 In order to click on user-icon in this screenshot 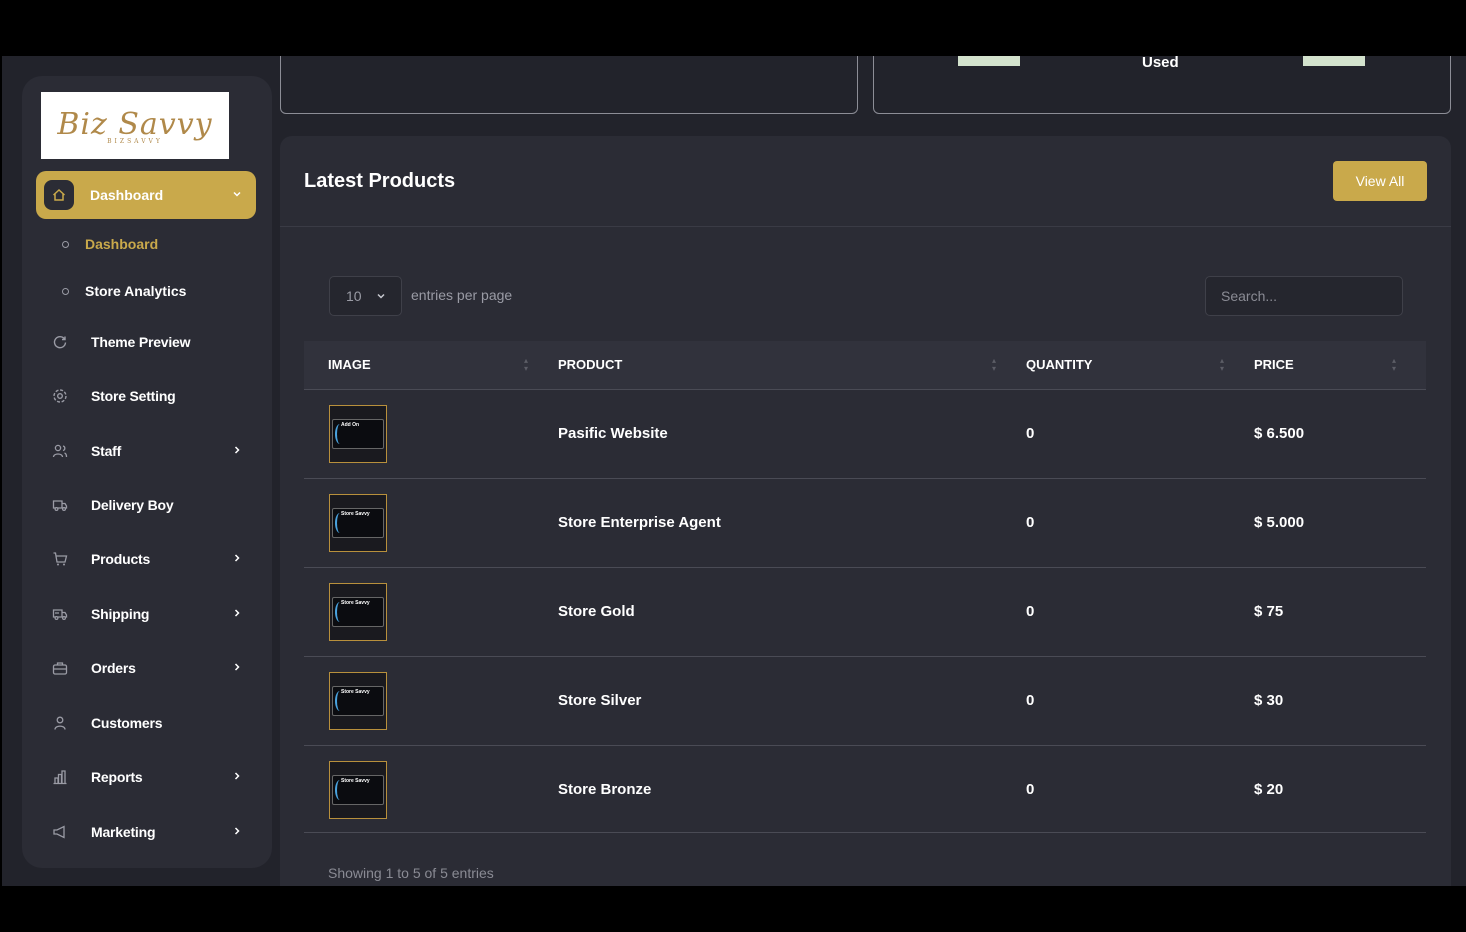, I will do `click(60, 723)`.